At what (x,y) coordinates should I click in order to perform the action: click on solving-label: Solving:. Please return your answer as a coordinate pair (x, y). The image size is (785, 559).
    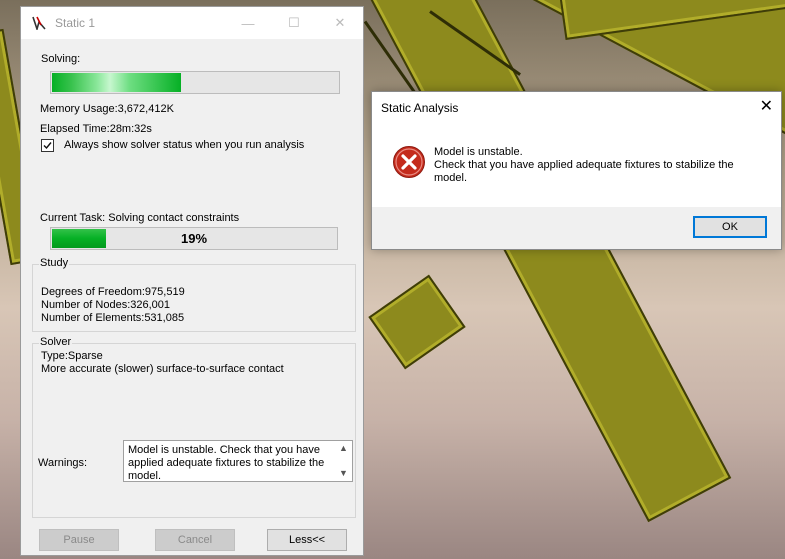
    Looking at the image, I should click on (61, 59).